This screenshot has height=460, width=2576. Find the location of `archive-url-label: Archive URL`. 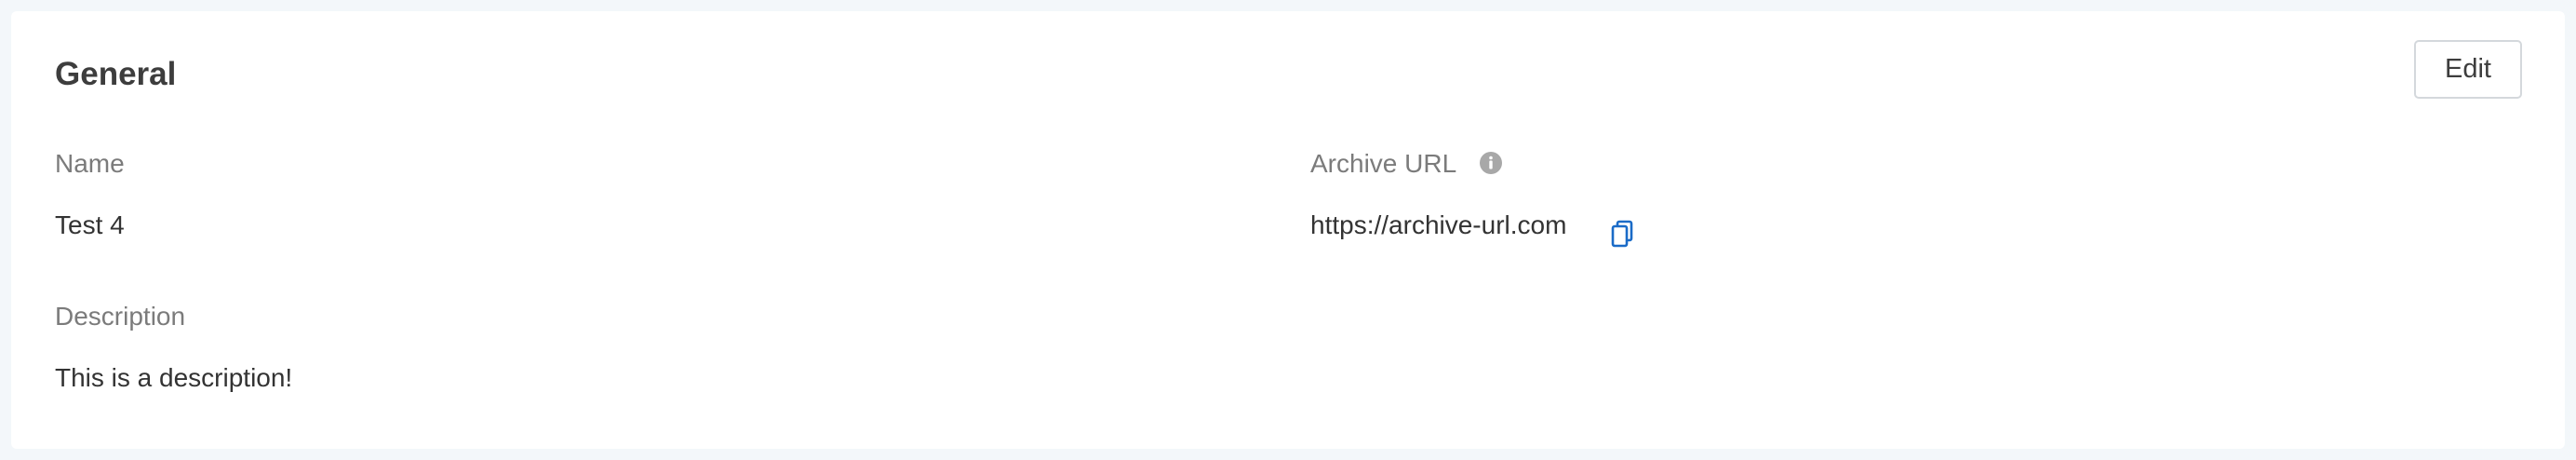

archive-url-label: Archive URL is located at coordinates (1383, 163).